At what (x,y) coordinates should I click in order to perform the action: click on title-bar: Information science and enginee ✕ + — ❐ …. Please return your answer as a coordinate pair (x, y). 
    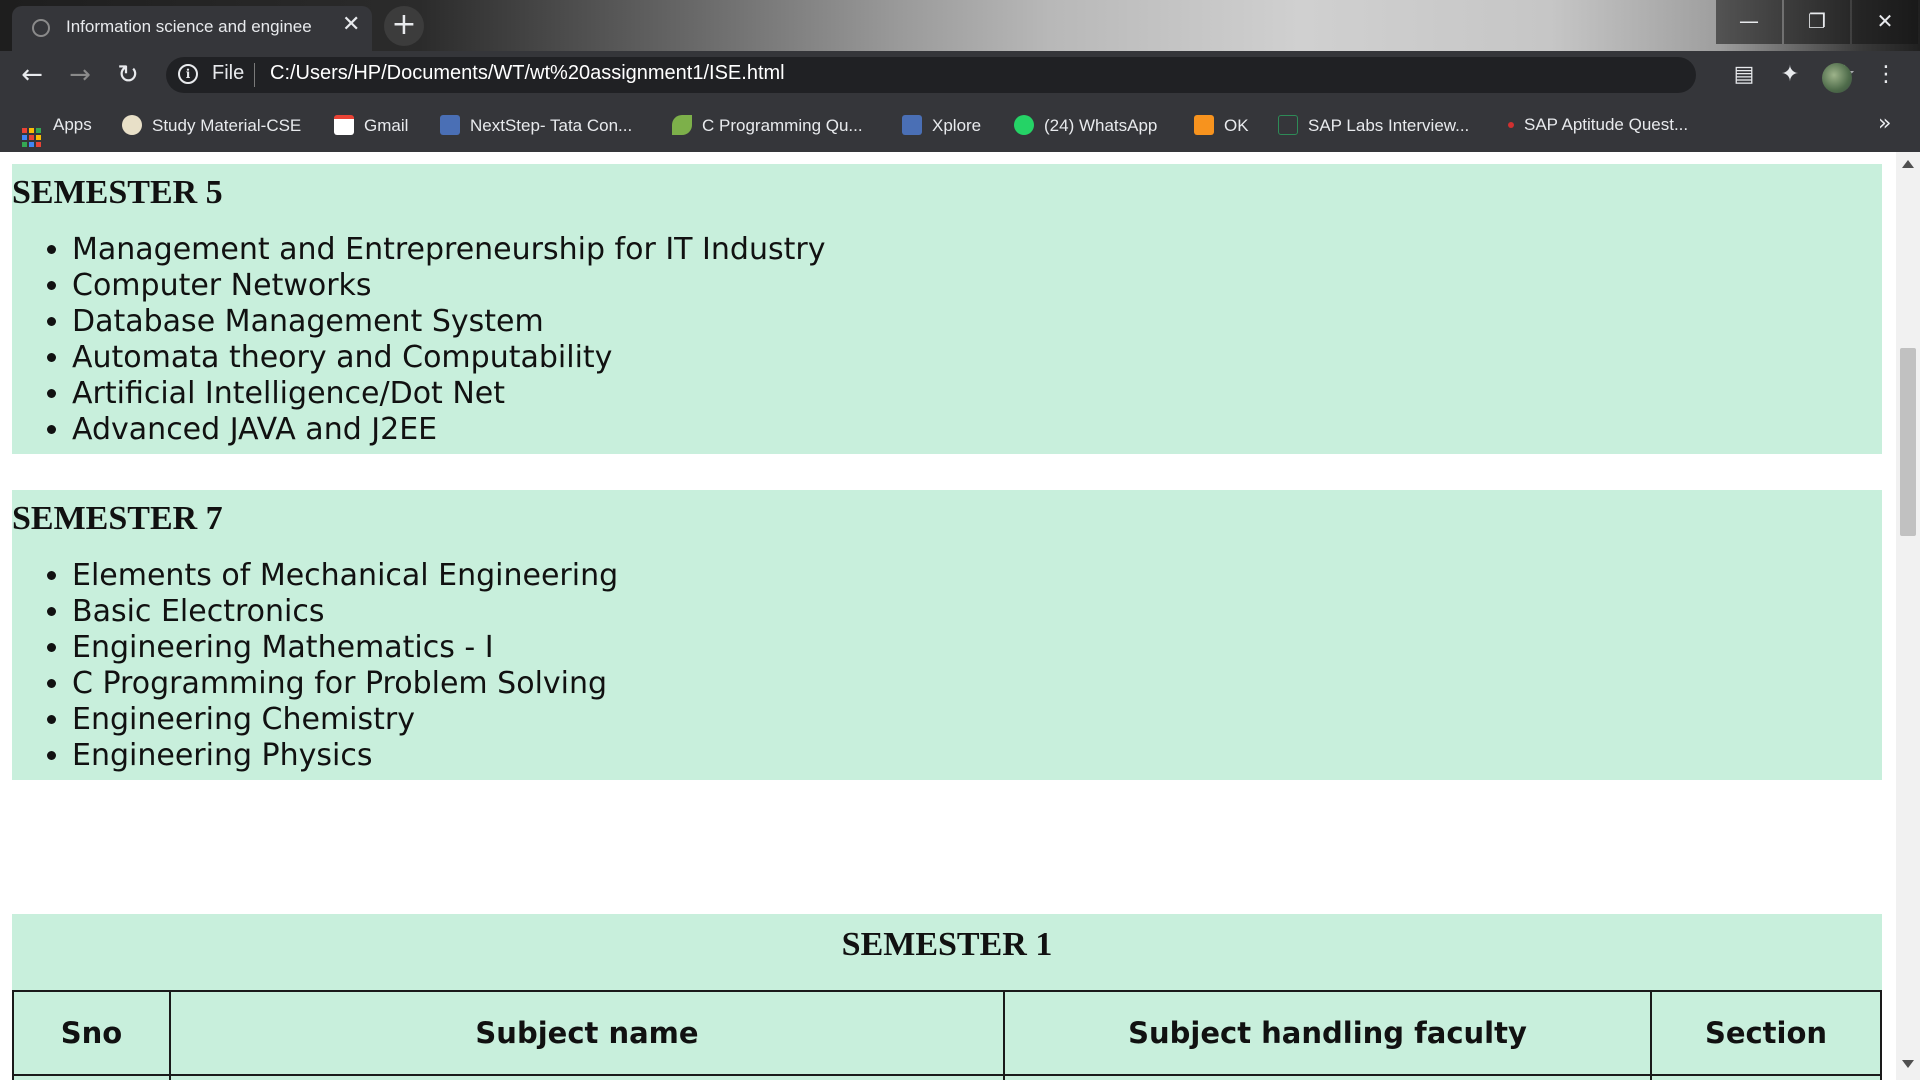
    Looking at the image, I should click on (960, 25).